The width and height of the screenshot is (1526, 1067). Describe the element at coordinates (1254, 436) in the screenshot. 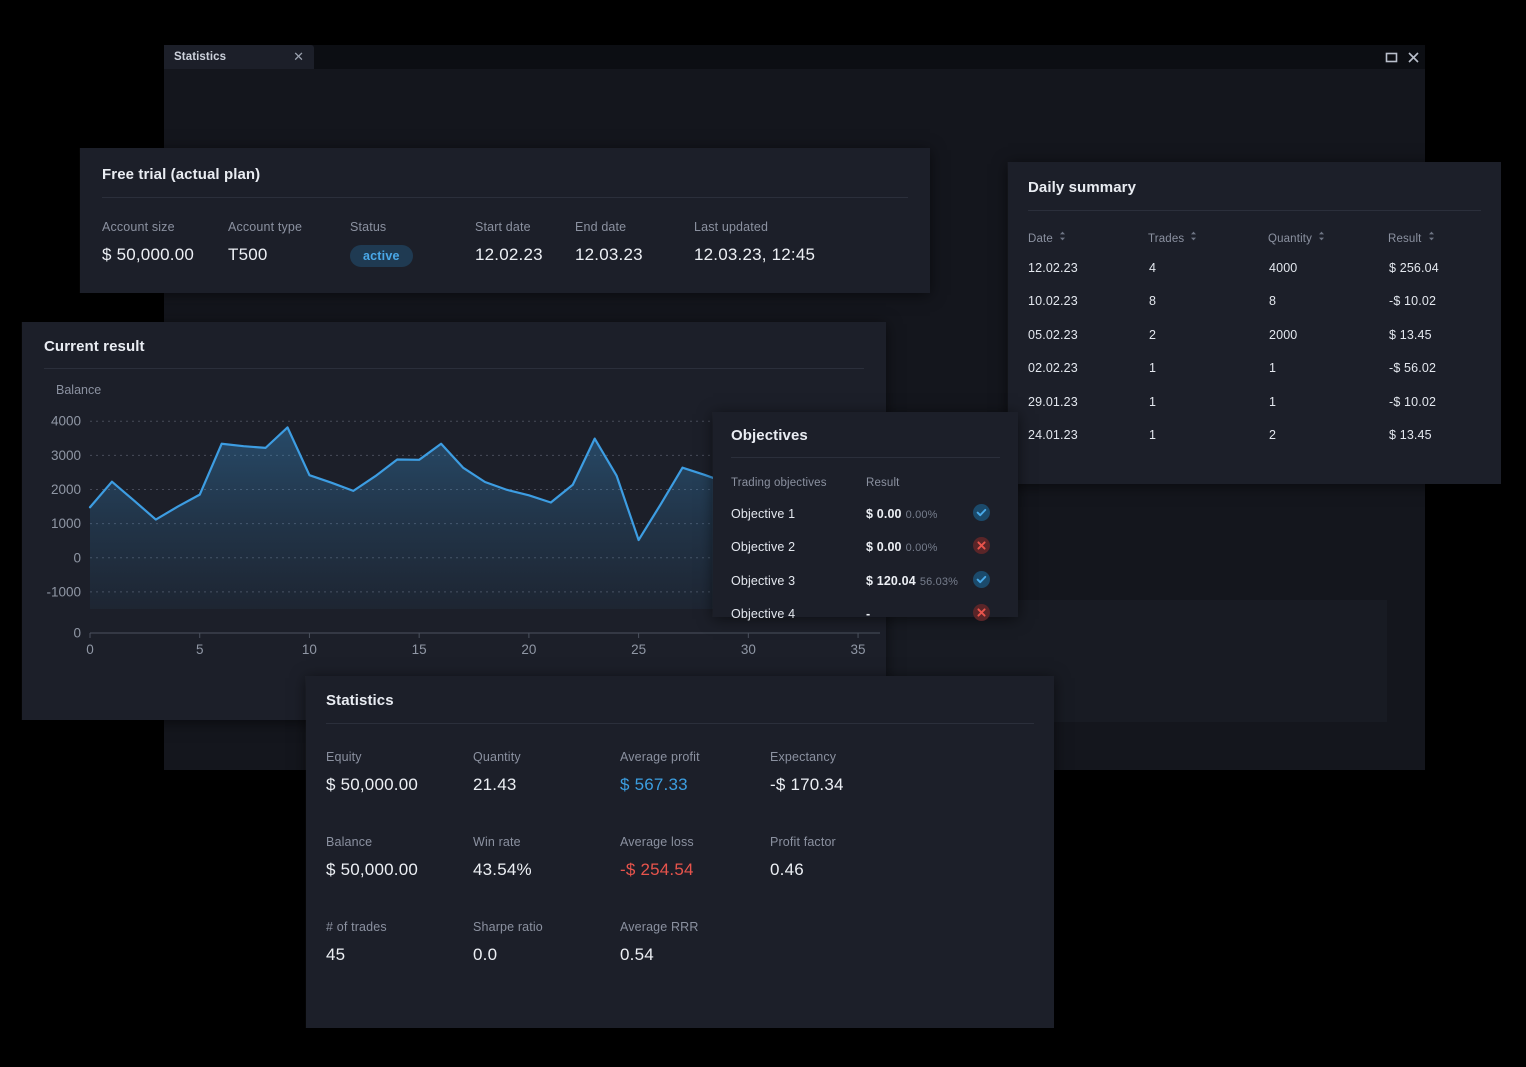

I see `table-row: 24.01.23 1 2 $ 13.45` at that location.